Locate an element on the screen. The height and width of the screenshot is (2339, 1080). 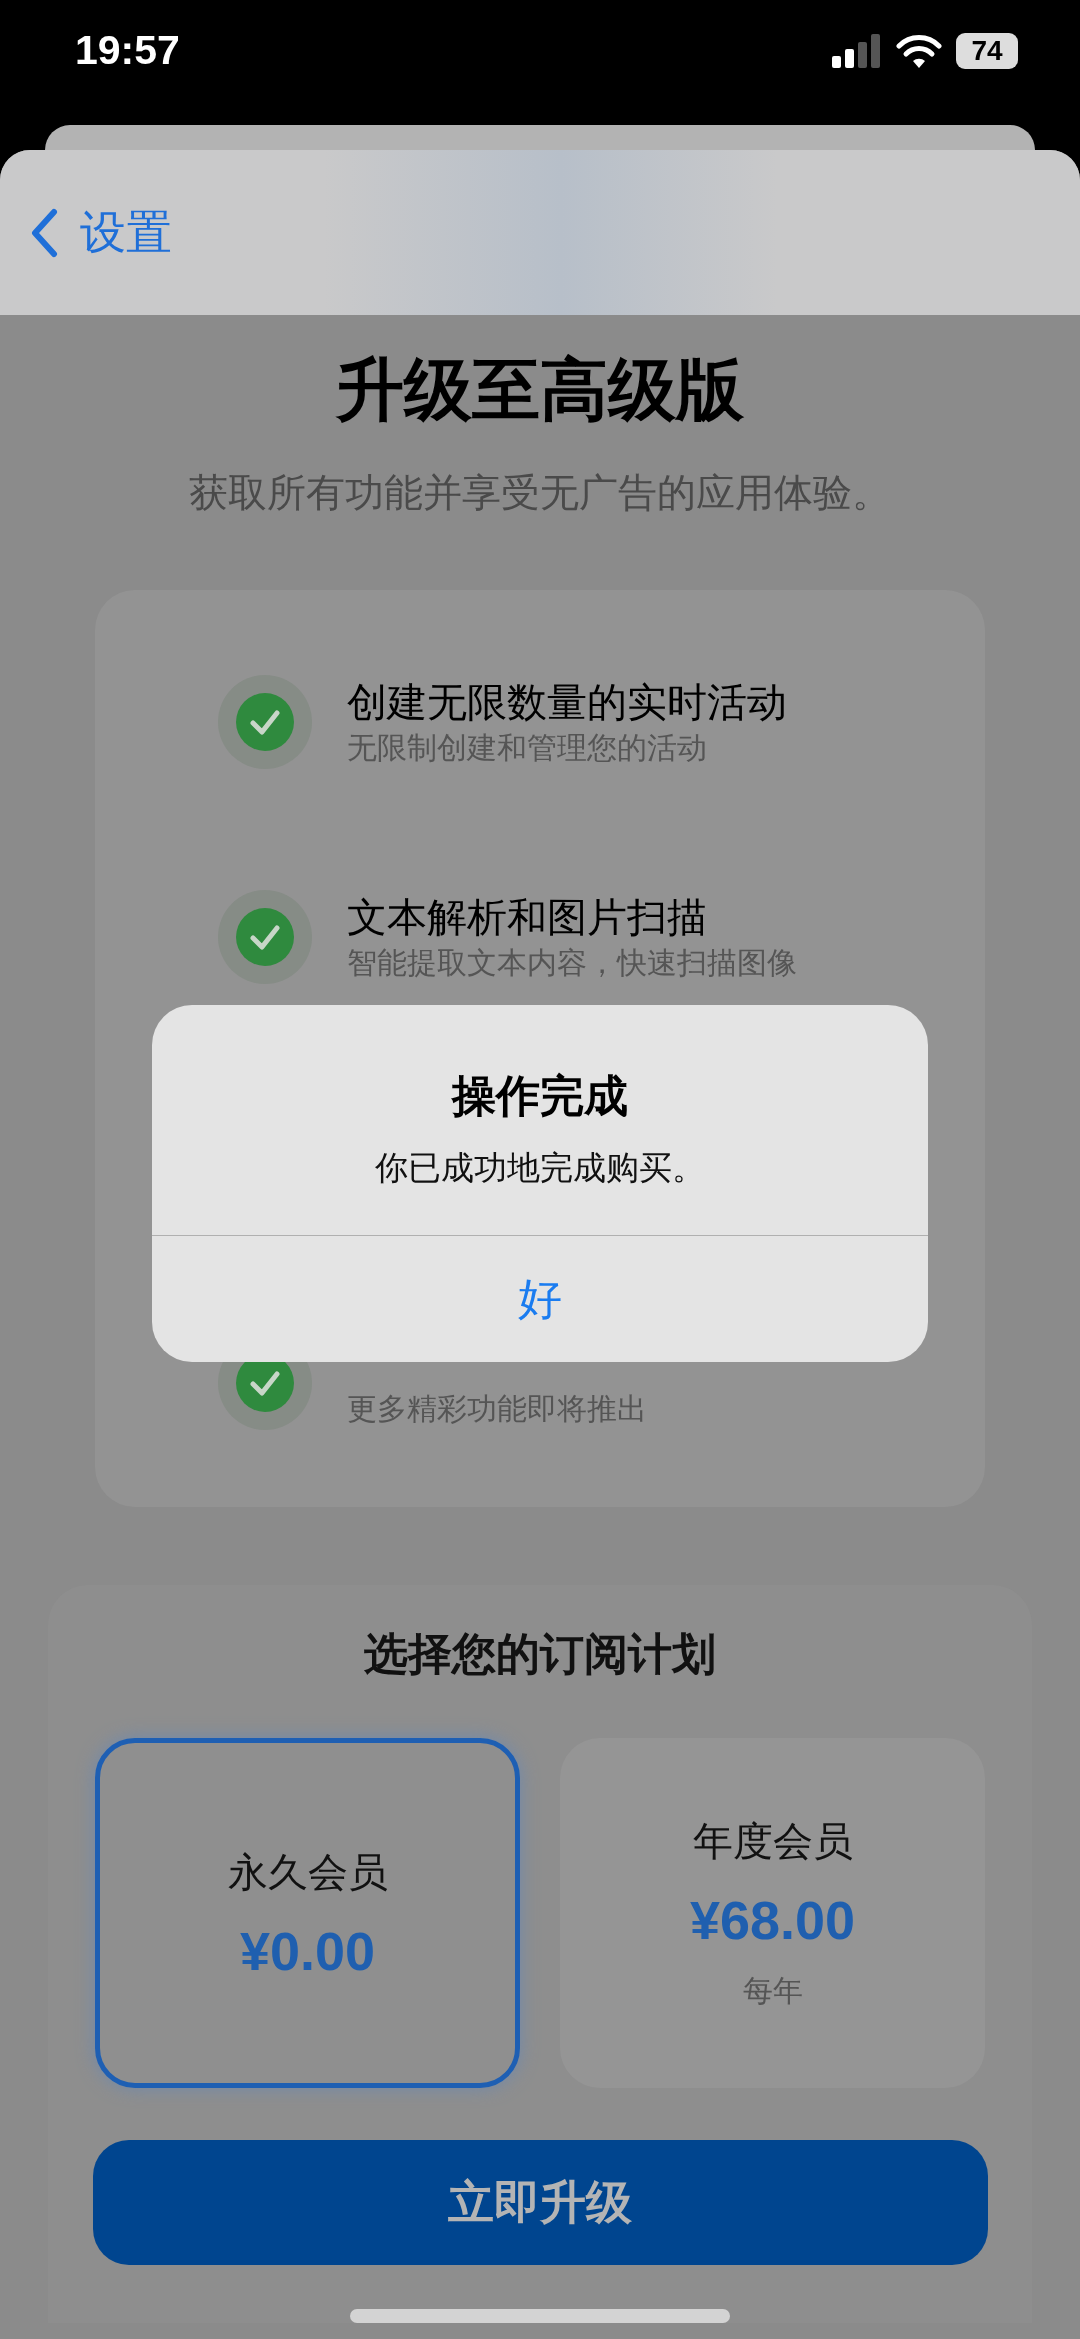
plan-name: 永久会员 is located at coordinates (307, 1872).